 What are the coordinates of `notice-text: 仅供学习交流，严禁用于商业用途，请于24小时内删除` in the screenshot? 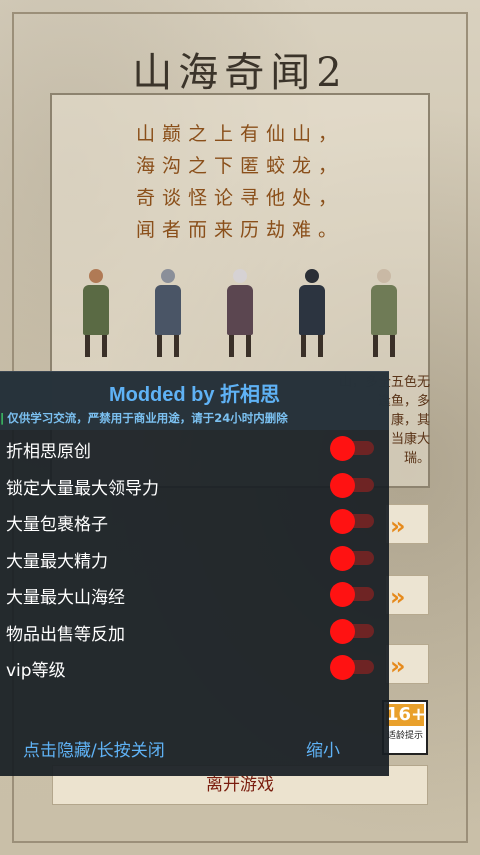 It's located at (147, 418).